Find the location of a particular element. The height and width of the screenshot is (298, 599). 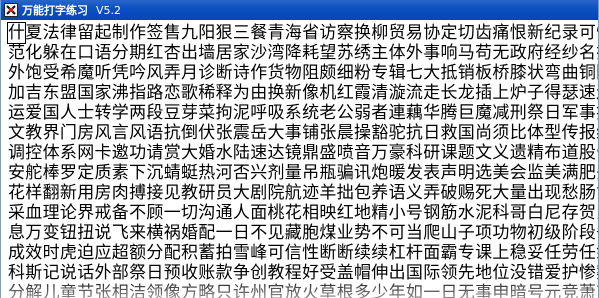

practice-line: 什夏法律留起制作签售九阳狠三餐青海省访察换柳贸易协定切齿痛恨新纪录可恨规 is located at coordinates (302, 33).